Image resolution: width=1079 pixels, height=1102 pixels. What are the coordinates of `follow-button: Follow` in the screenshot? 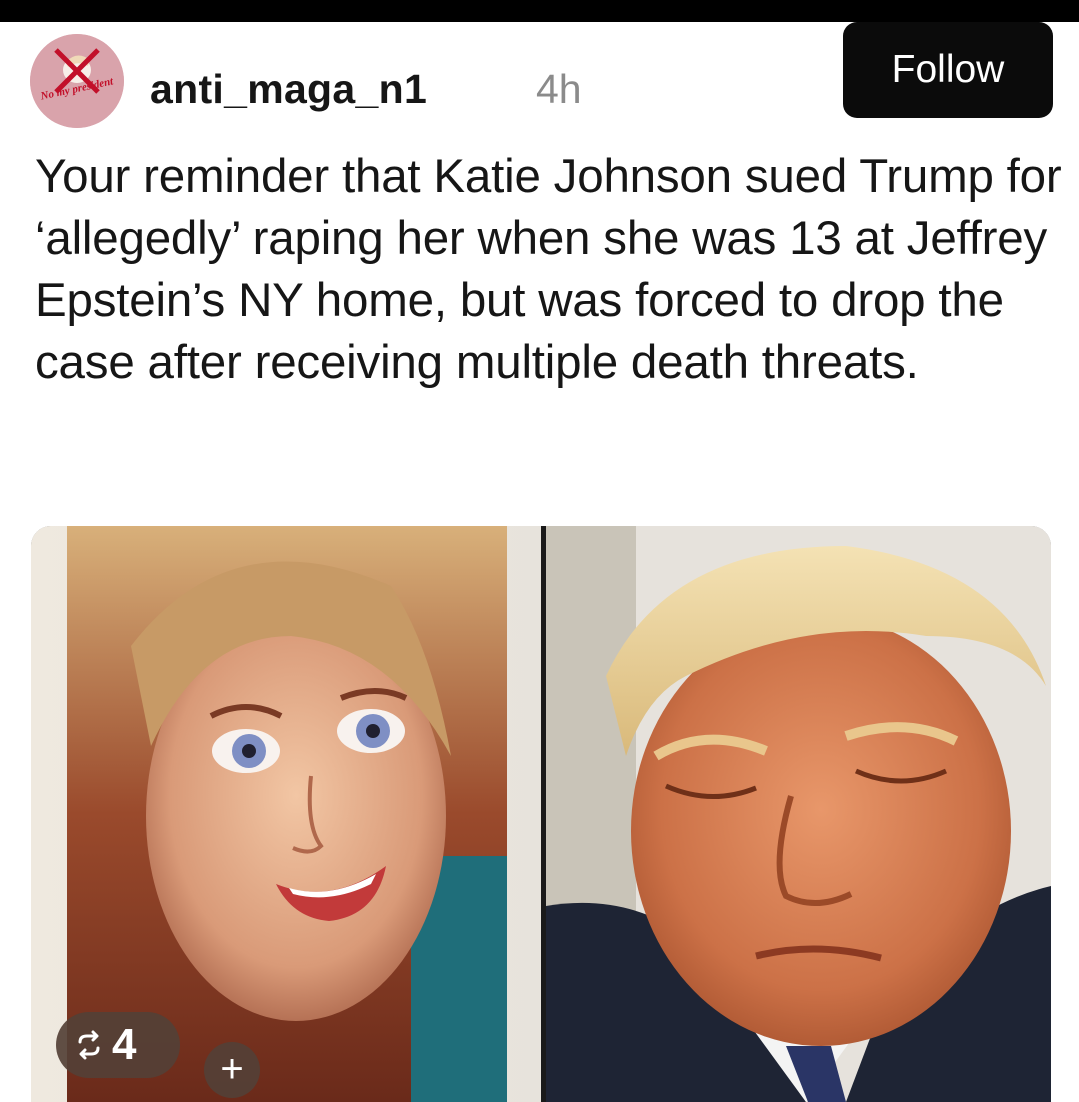 It's located at (948, 70).